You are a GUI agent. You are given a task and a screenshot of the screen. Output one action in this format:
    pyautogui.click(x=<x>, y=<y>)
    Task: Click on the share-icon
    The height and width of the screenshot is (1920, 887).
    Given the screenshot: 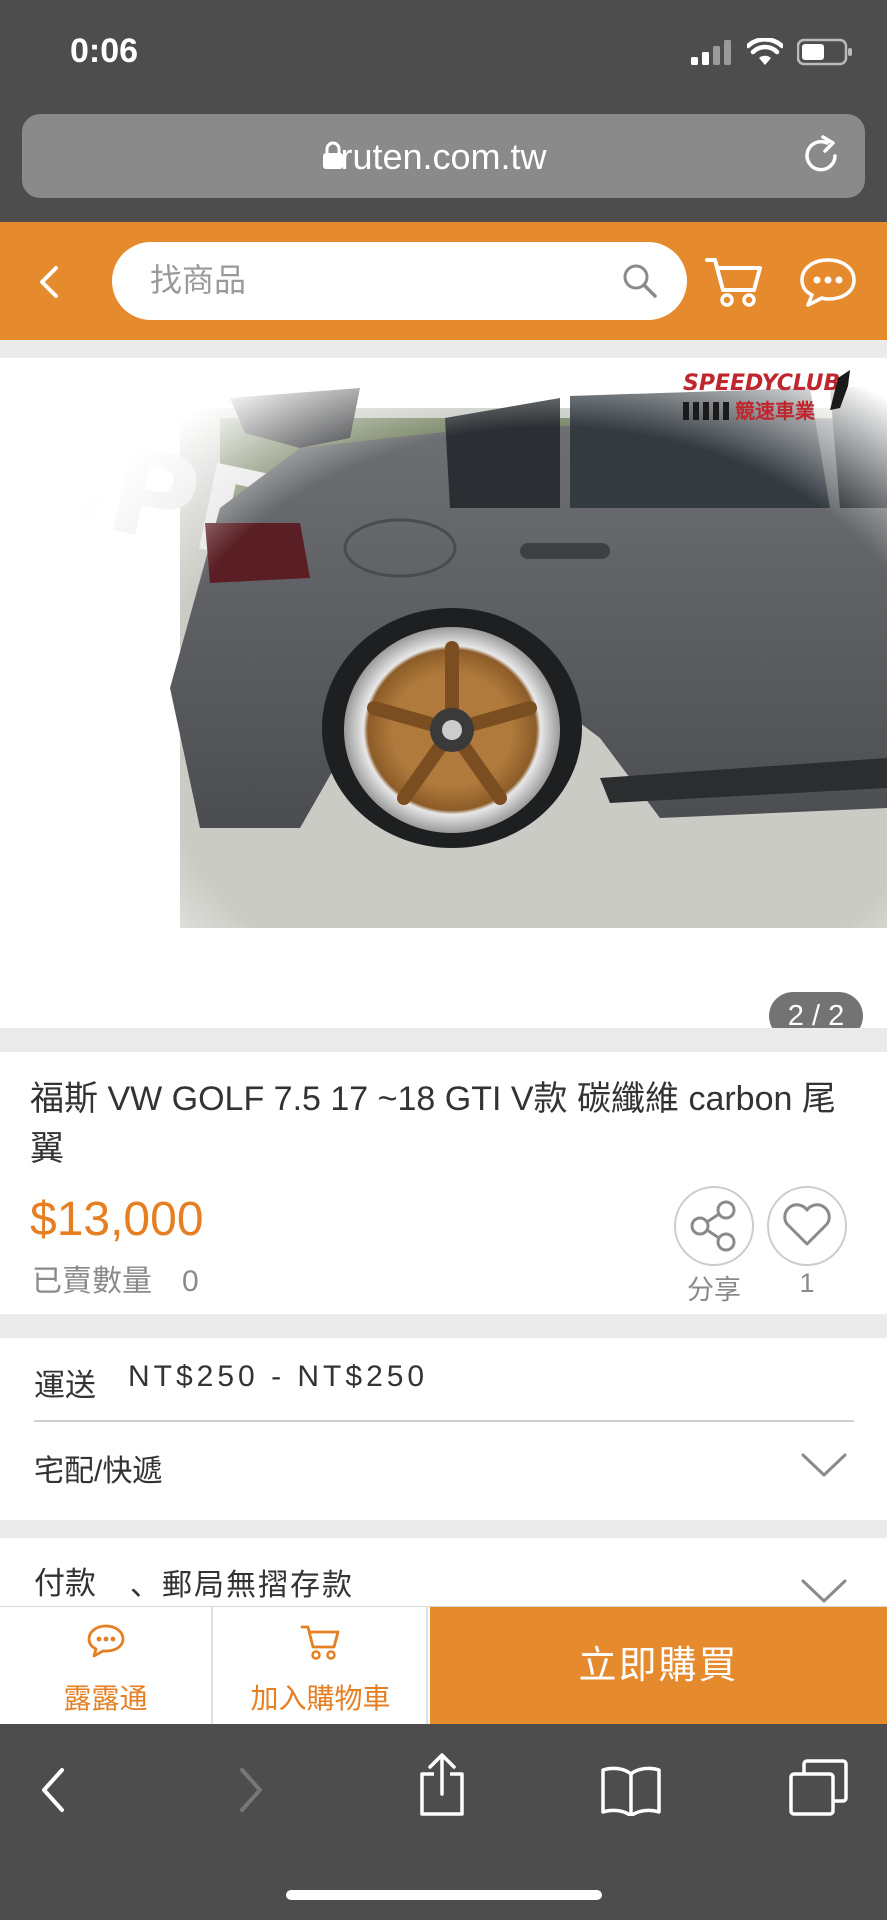 What is the action you would take?
    pyautogui.click(x=713, y=1226)
    